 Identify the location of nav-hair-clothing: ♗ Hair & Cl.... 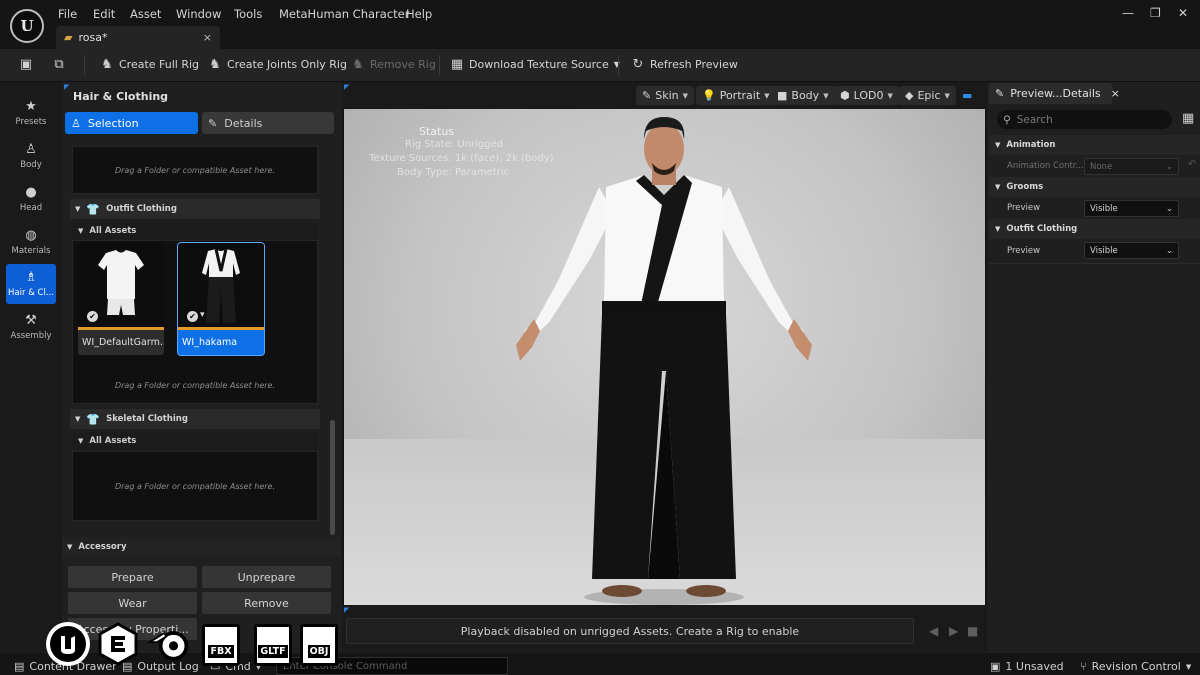
(31, 284).